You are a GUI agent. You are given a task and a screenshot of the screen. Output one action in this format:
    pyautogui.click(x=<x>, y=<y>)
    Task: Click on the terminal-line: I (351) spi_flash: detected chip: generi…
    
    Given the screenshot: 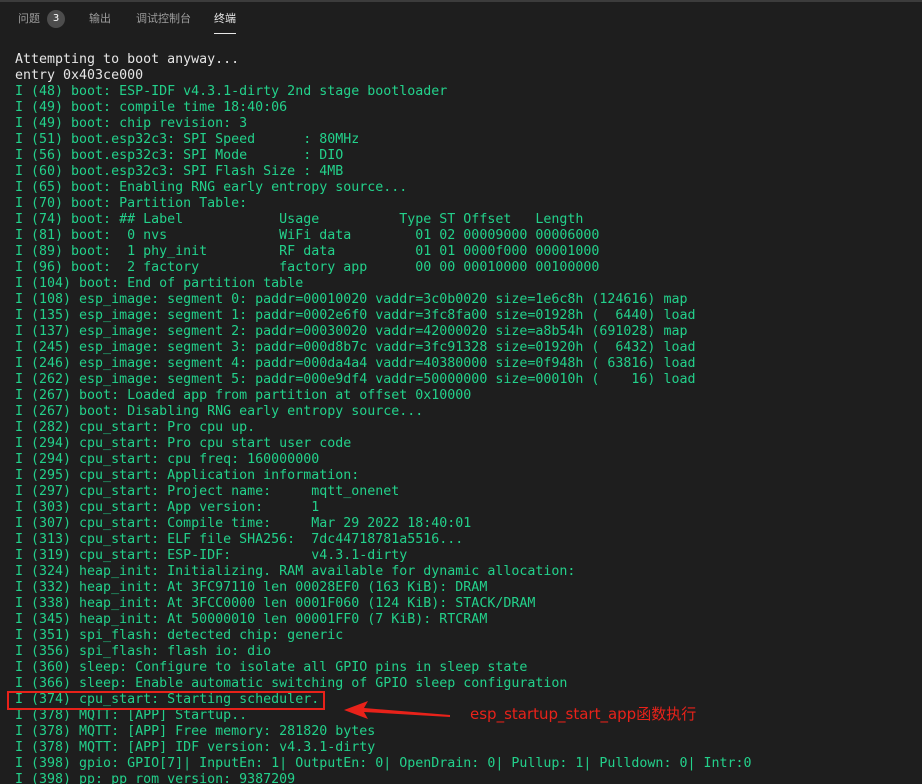 What is the action you would take?
    pyautogui.click(x=179, y=635)
    